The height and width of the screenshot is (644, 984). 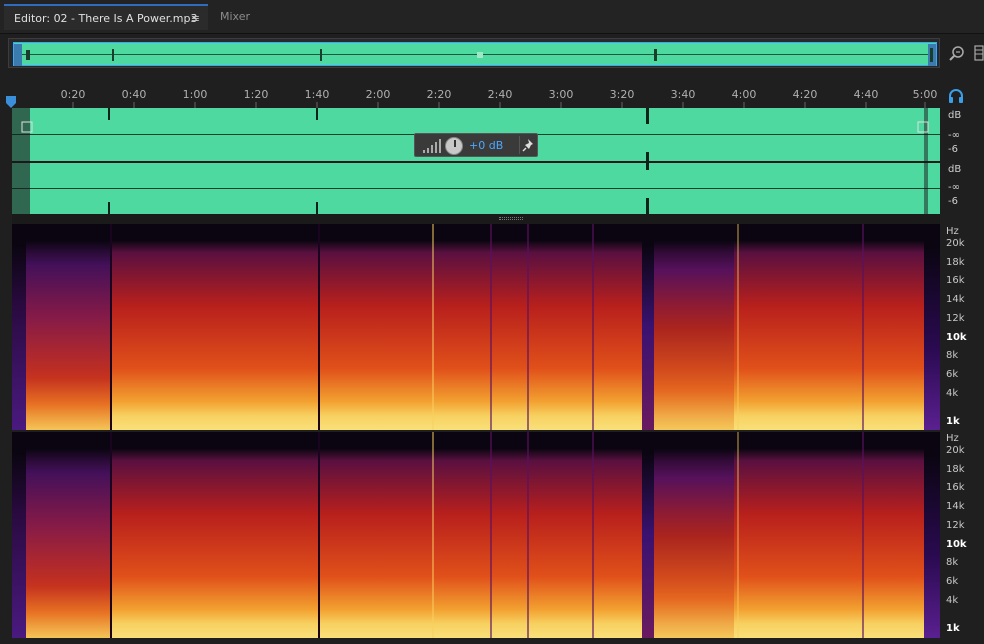 I want to click on ruler-tick: 0:20, so click(x=73, y=94).